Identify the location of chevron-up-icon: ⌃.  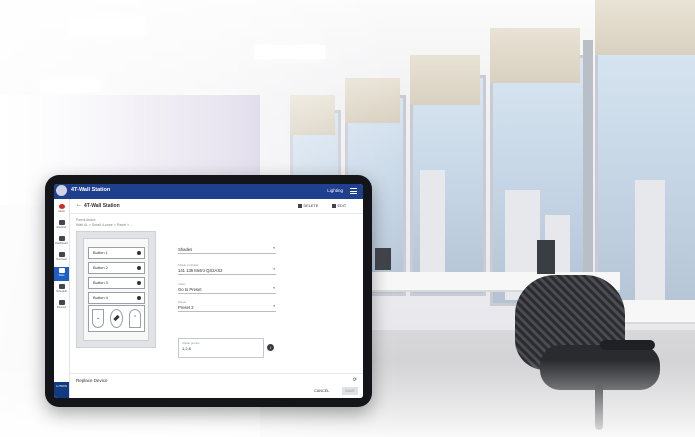
(135, 318).